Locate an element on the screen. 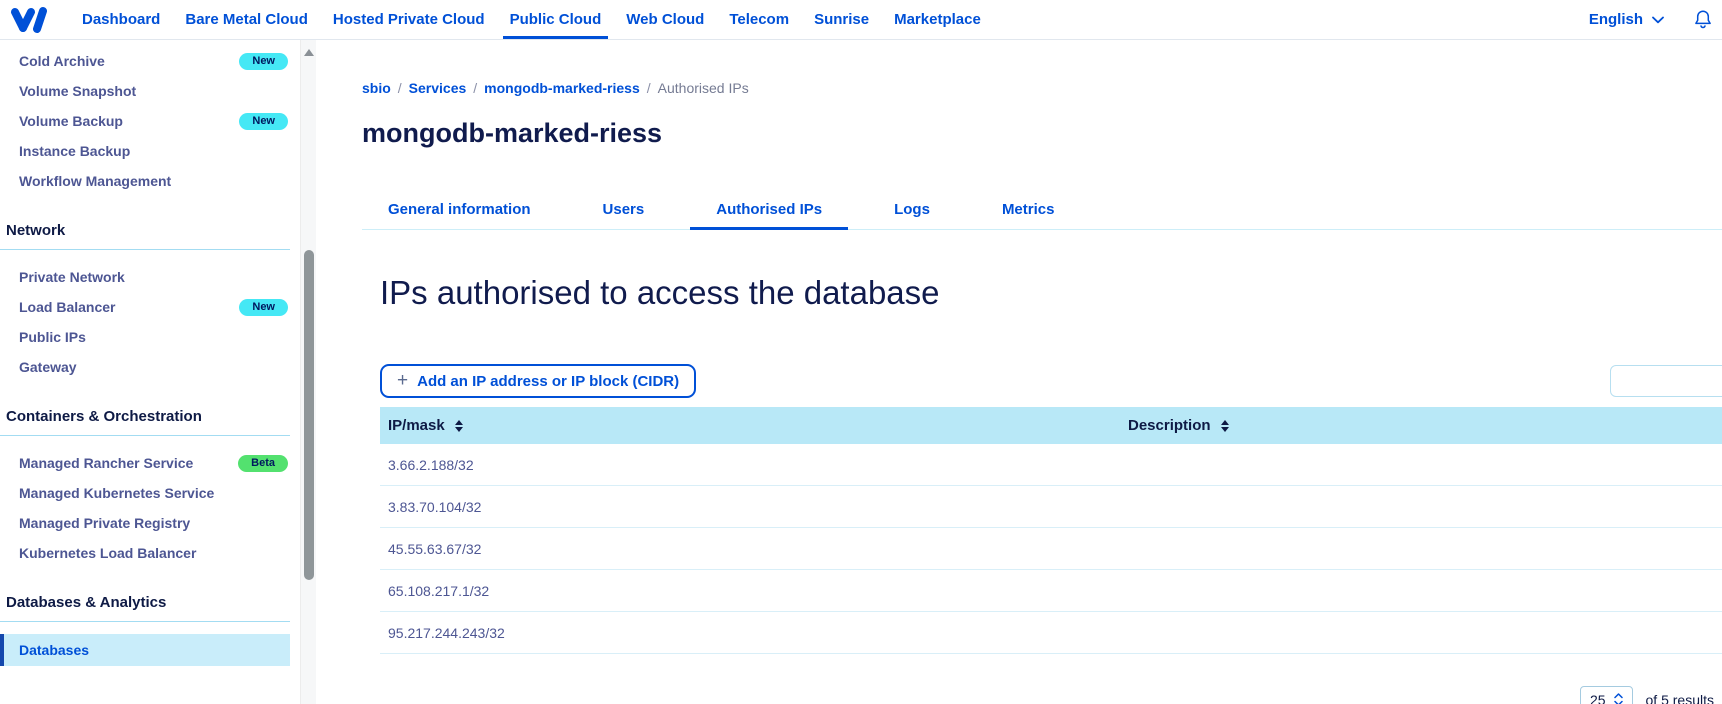 The height and width of the screenshot is (704, 1722). sidebar-item-volume-backup: Volume Backup New is located at coordinates (150, 121).